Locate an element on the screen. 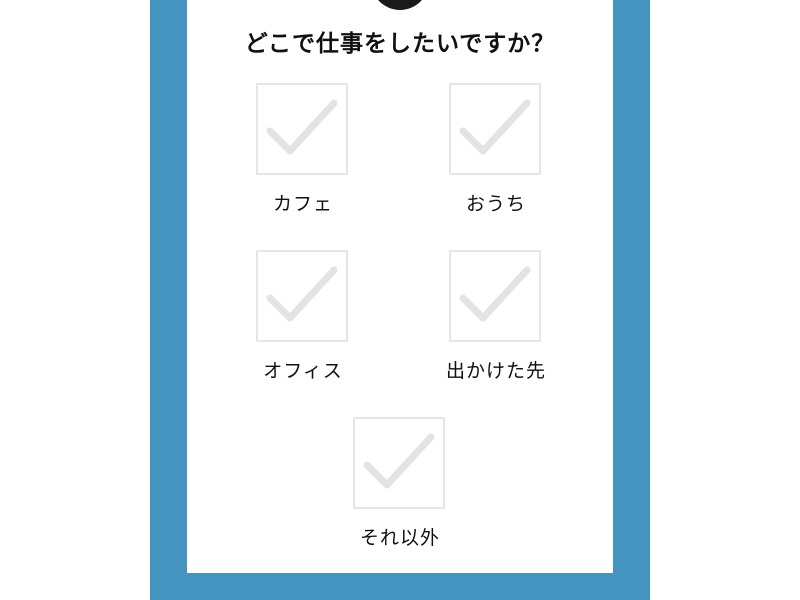 The width and height of the screenshot is (800, 600). option-cafe: カフェ is located at coordinates (303, 158).